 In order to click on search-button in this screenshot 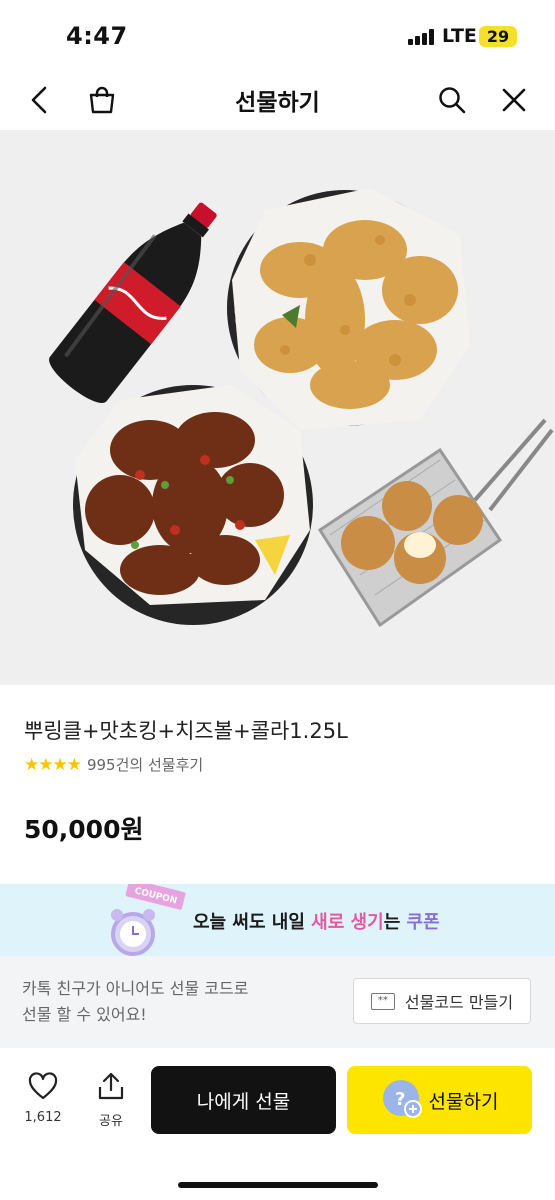, I will do `click(452, 100)`.